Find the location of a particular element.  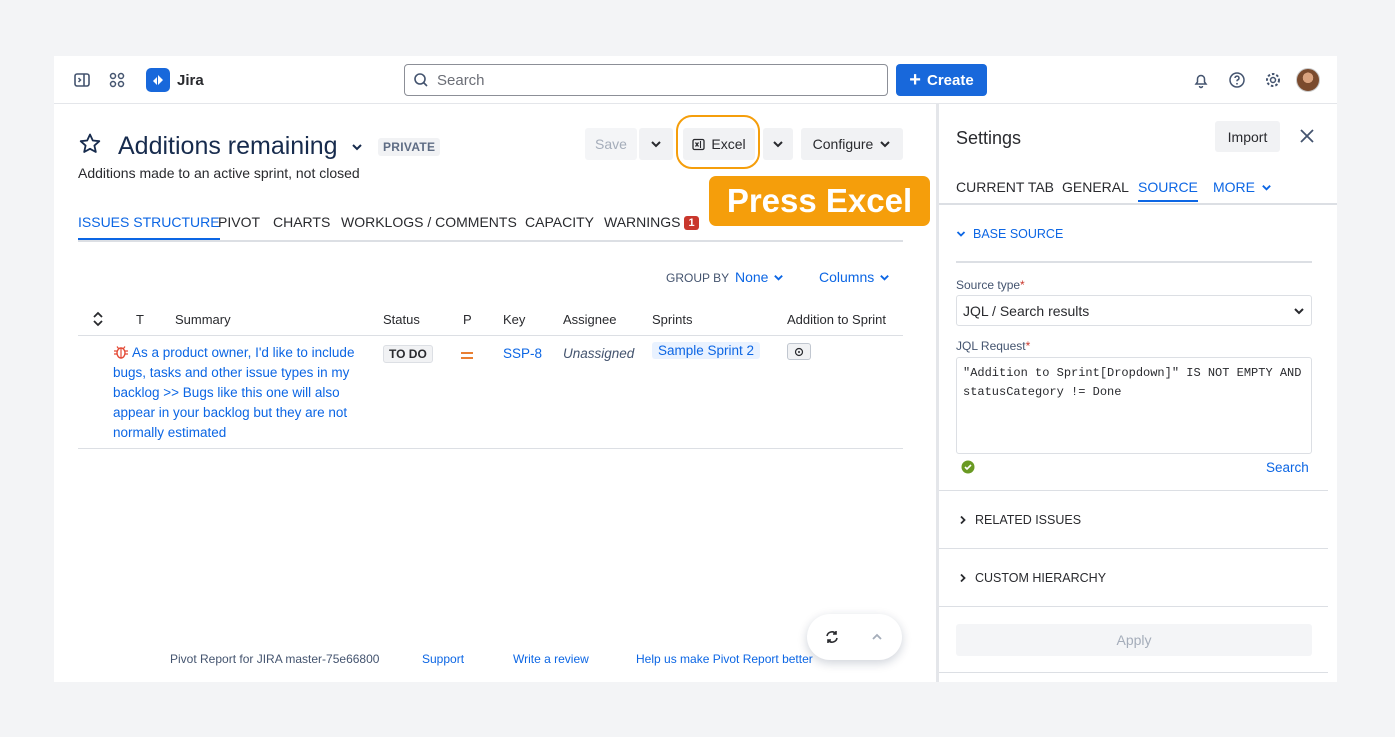

addition-dropdown-icon is located at coordinates (799, 351).